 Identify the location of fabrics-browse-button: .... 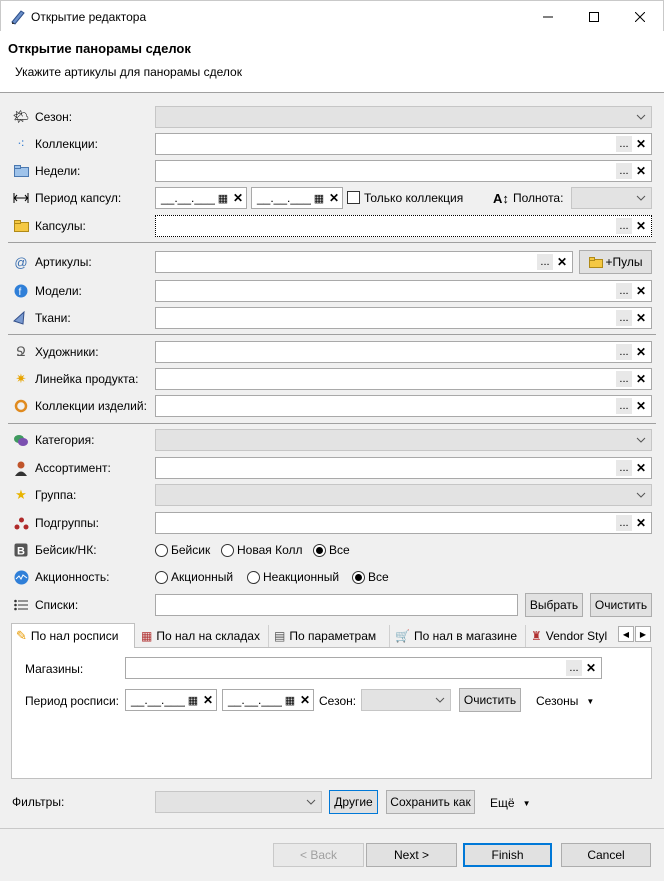
(624, 318).